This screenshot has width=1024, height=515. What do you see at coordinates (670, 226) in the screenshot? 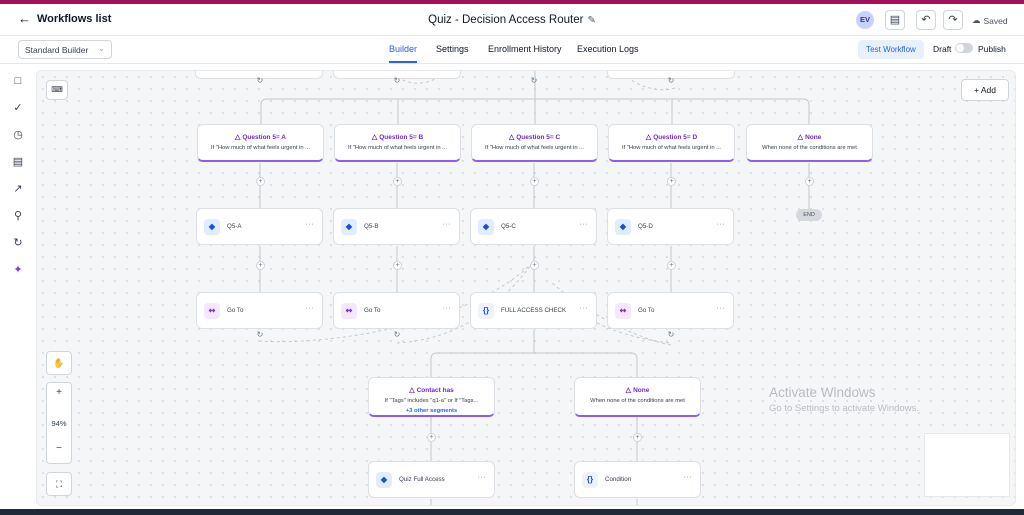
I see `tag-action-node: ◆ Q5-D ···` at bounding box center [670, 226].